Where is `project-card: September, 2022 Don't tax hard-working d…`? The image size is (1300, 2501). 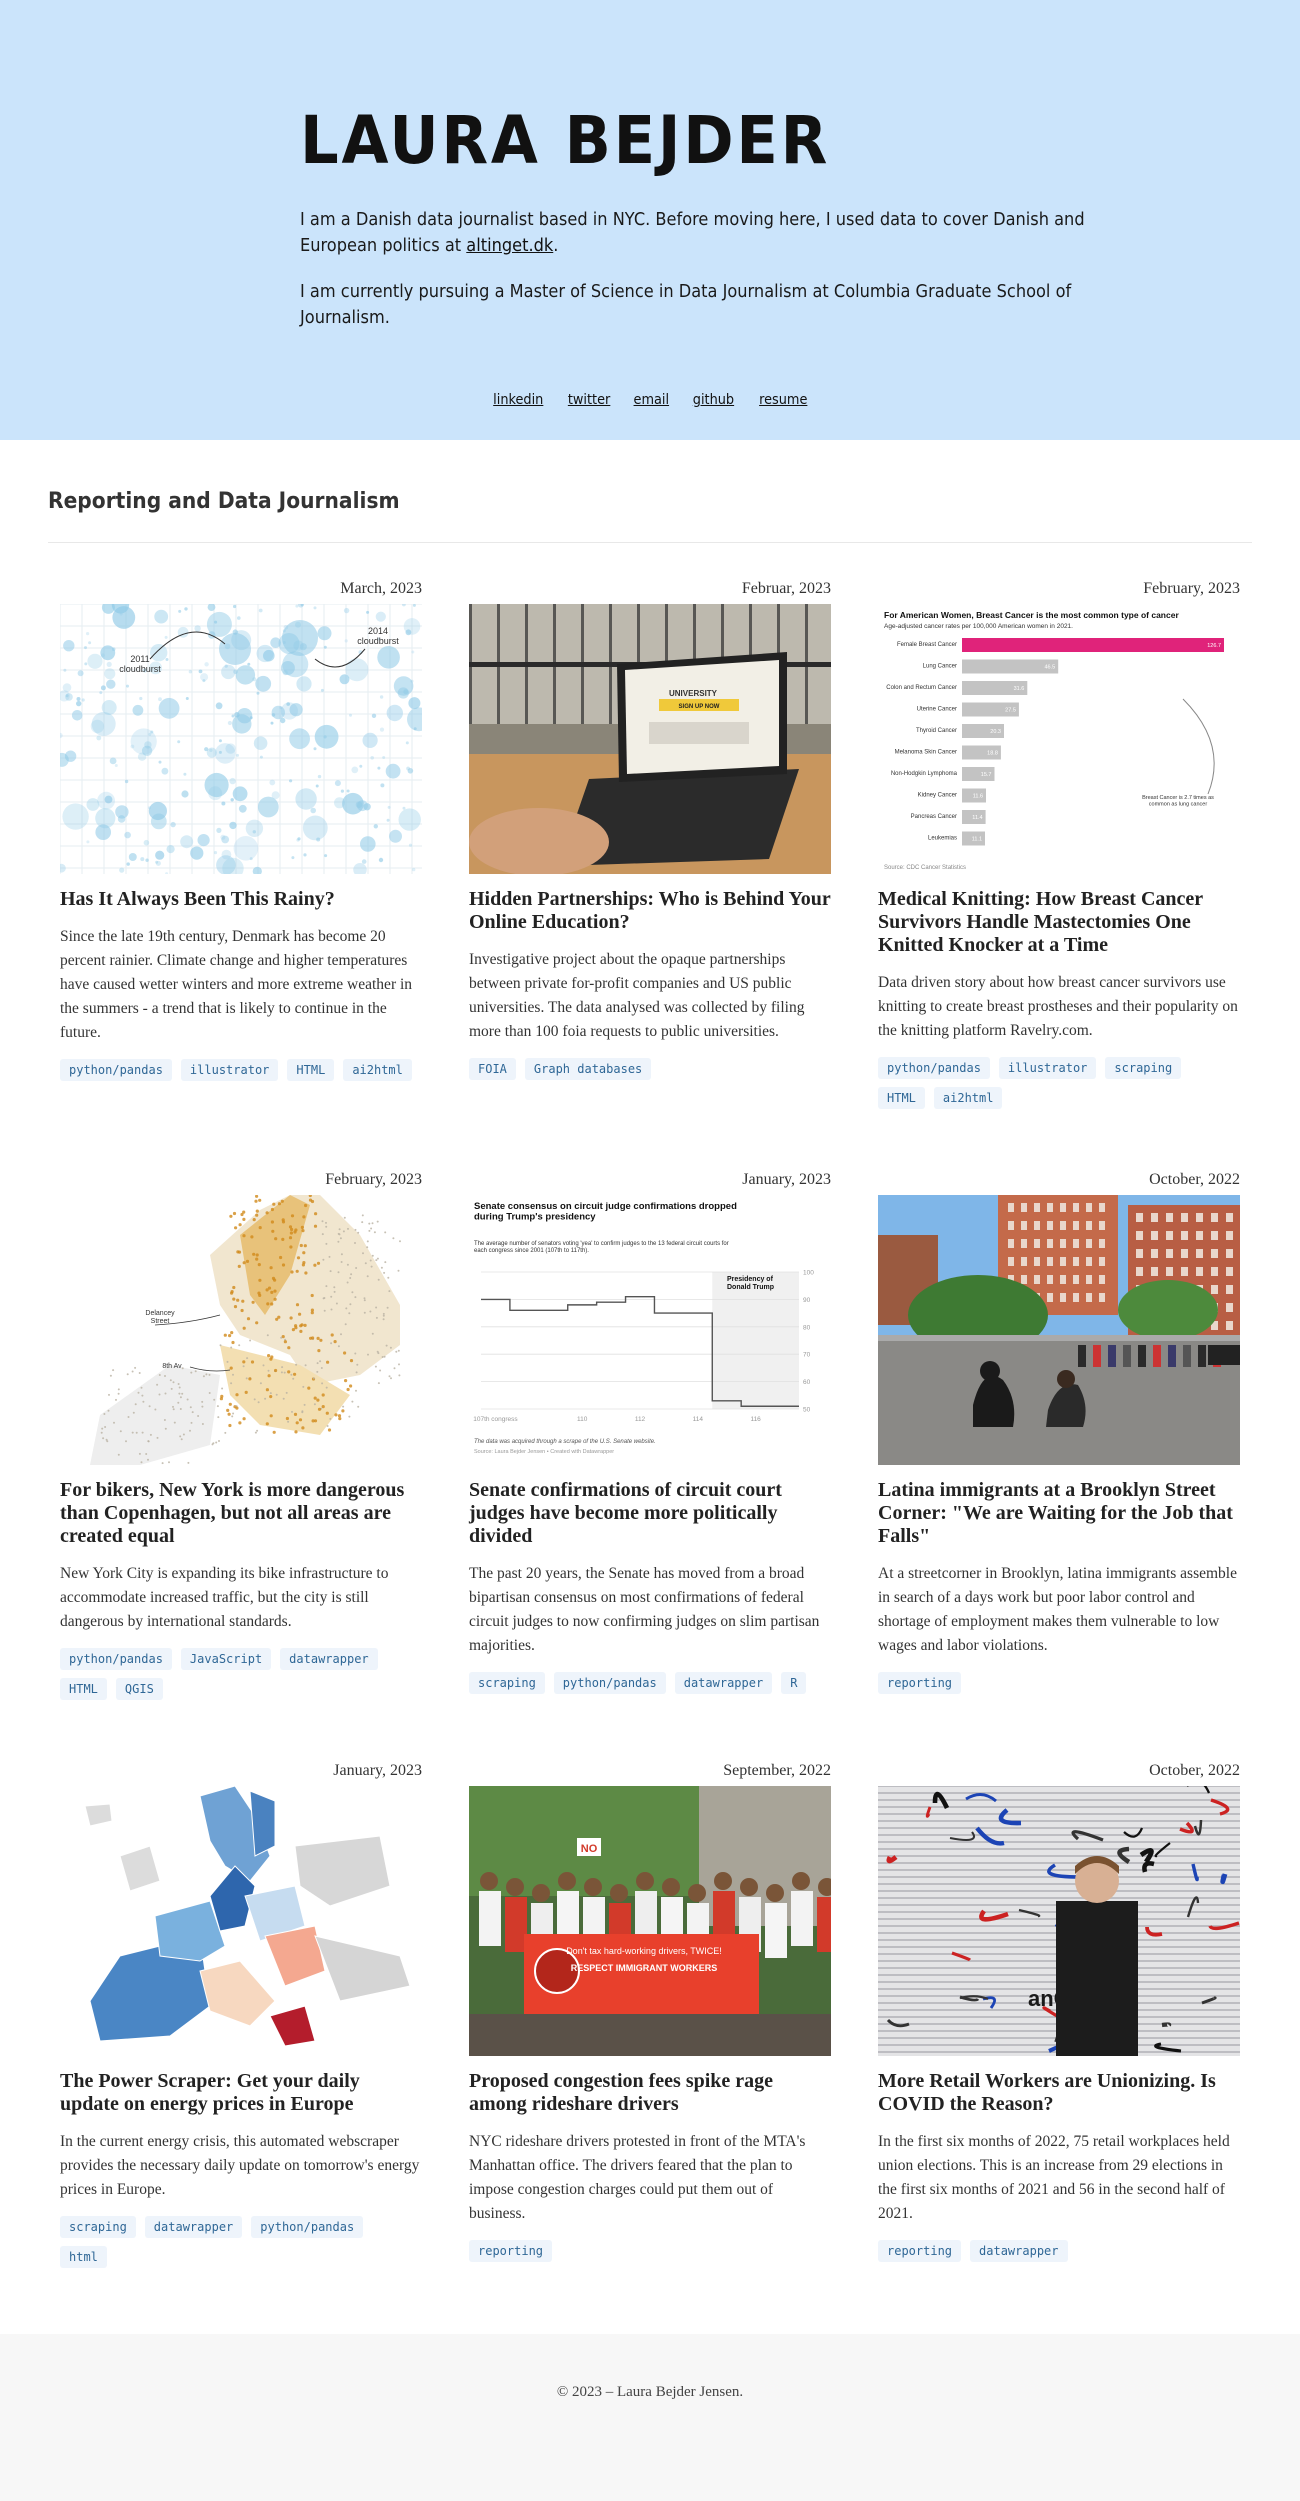 project-card: September, 2022 Don't tax hard-working d… is located at coordinates (650, 2015).